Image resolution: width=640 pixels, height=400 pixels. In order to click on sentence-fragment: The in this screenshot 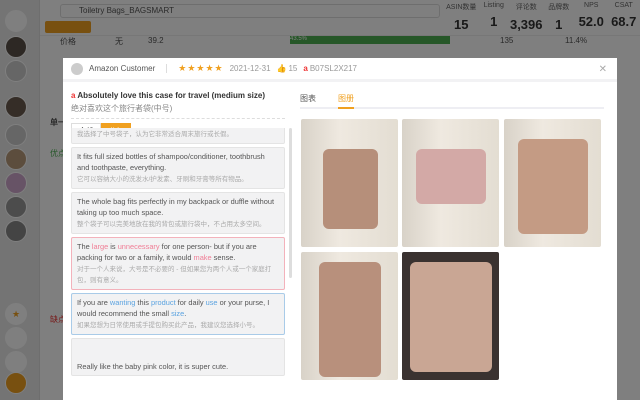, I will do `click(84, 246)`.